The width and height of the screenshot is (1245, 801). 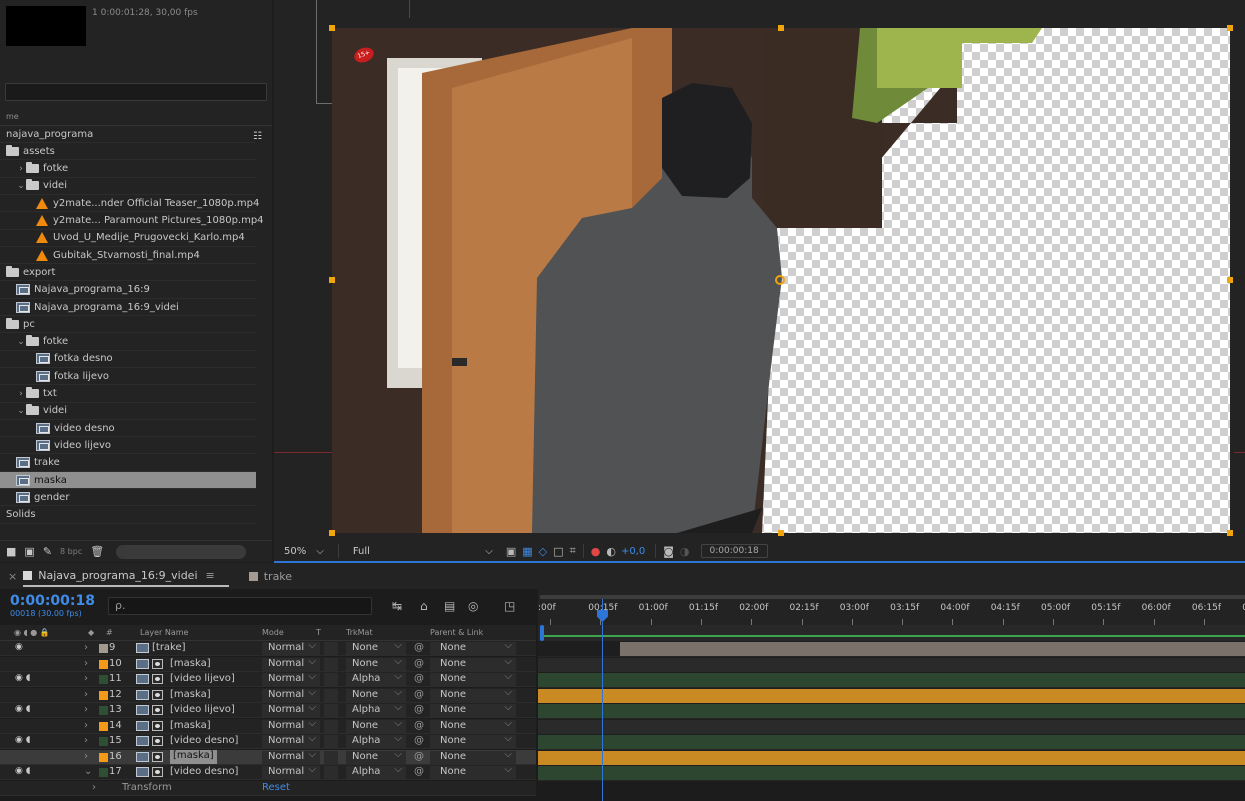 I want to click on motion-blur-icon: ◎, so click(x=473, y=606).